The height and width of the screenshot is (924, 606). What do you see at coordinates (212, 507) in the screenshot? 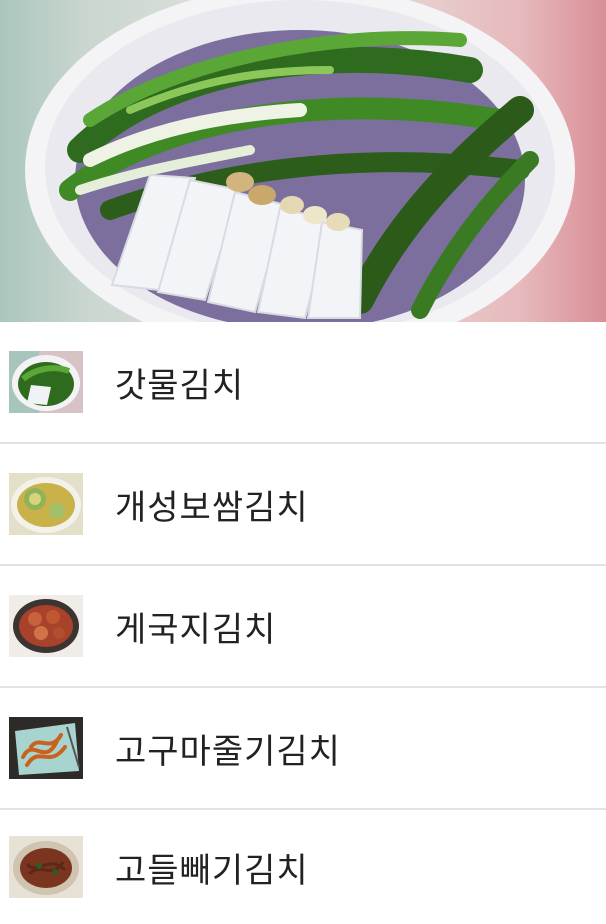
I see `list-item-label: 개성보쌈김치` at bounding box center [212, 507].